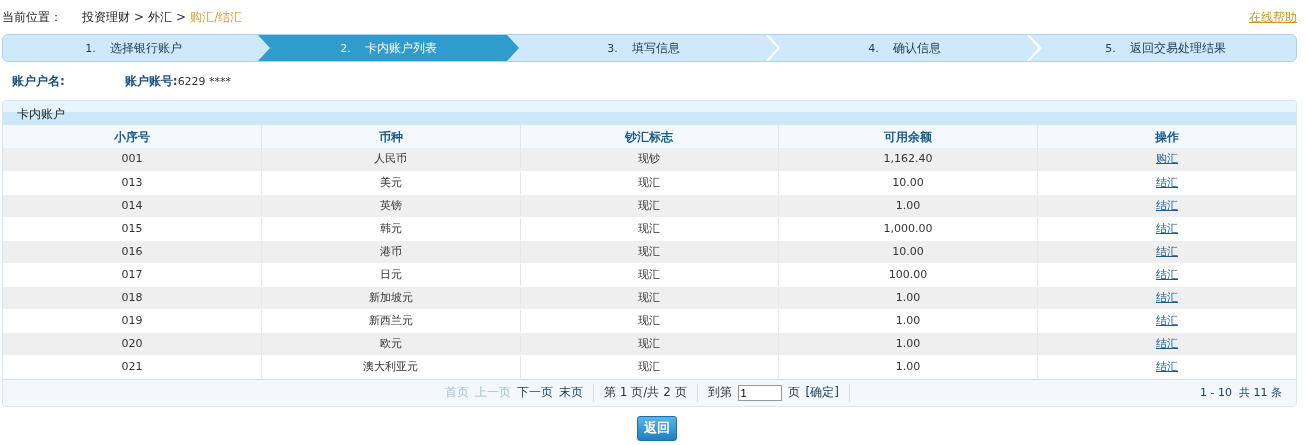  Describe the element at coordinates (132, 228) in the screenshot. I see `table-cell: 015` at that location.